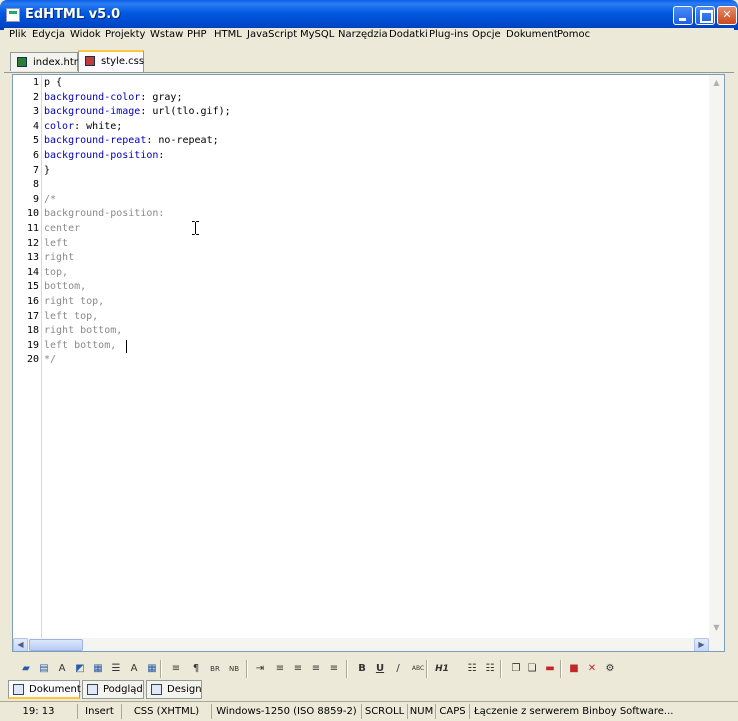 This screenshot has width=738, height=721. I want to click on menu-wstaw: Wstaw, so click(166, 34).